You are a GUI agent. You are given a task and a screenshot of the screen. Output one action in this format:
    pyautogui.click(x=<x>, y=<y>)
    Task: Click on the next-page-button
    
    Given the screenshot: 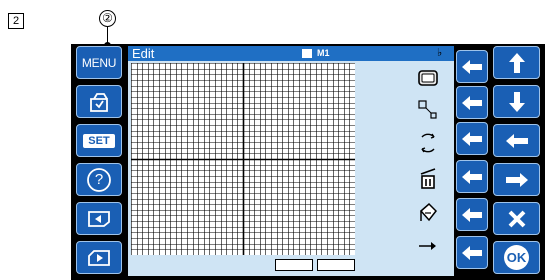 What is the action you would take?
    pyautogui.click(x=99, y=257)
    